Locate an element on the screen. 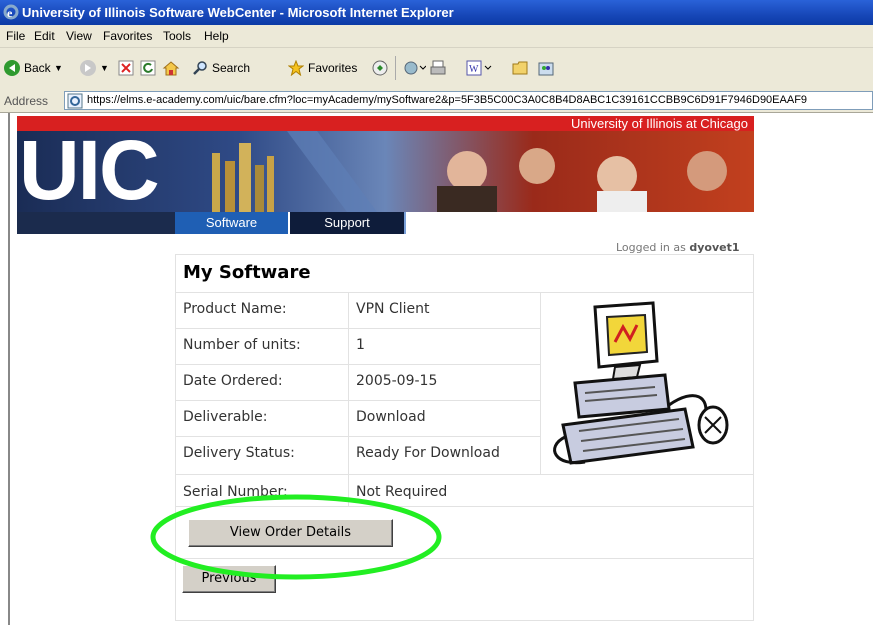  computer-clipart-icon is located at coordinates (641, 383).